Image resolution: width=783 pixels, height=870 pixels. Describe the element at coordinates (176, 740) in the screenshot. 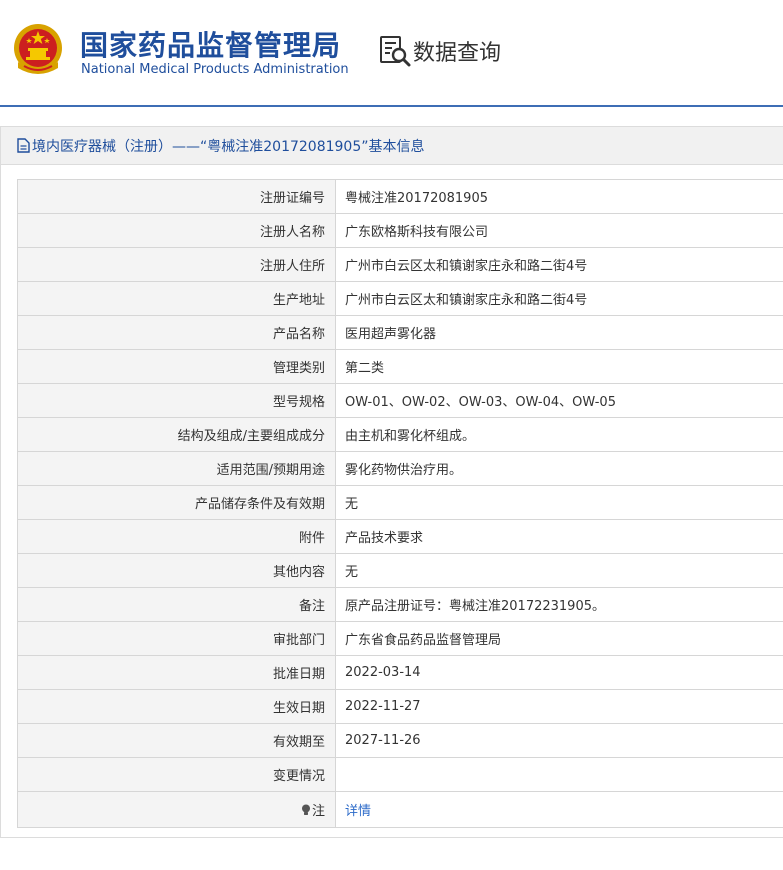

I see `field-label: 有效期至` at that location.